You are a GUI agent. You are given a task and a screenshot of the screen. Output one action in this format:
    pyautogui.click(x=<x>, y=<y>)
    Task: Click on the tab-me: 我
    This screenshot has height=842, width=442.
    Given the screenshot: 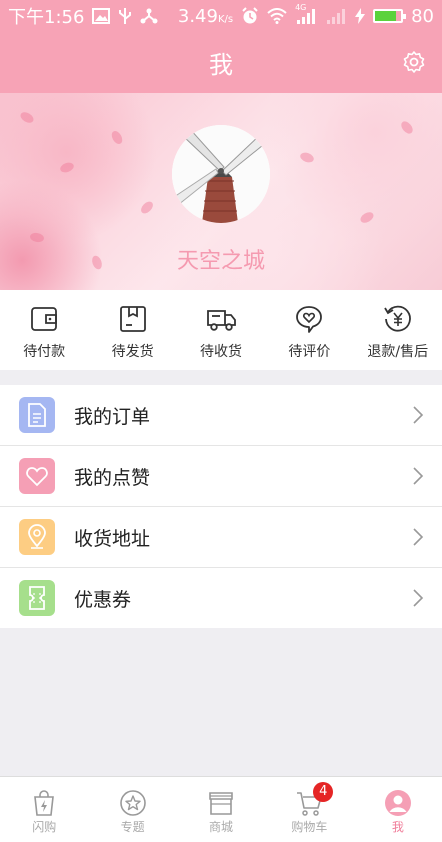 What is the action you would take?
    pyautogui.click(x=398, y=809)
    